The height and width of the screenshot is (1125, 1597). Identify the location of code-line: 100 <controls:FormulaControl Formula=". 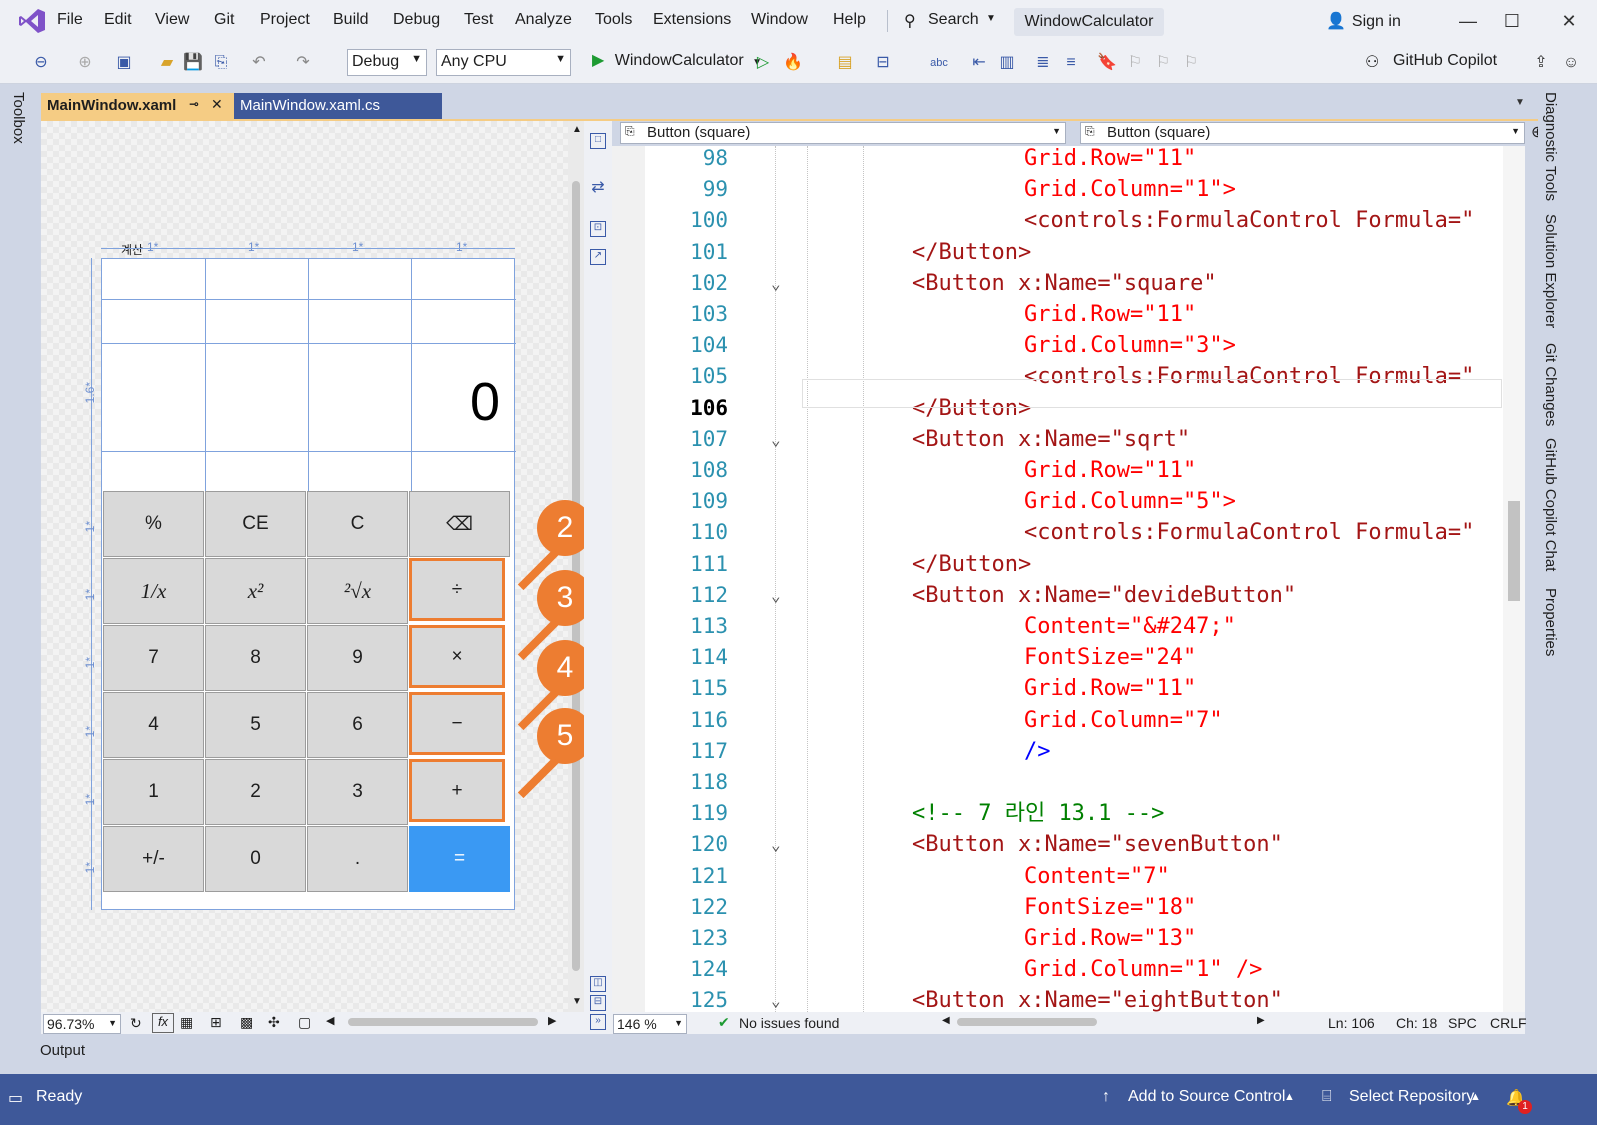
(1068, 220).